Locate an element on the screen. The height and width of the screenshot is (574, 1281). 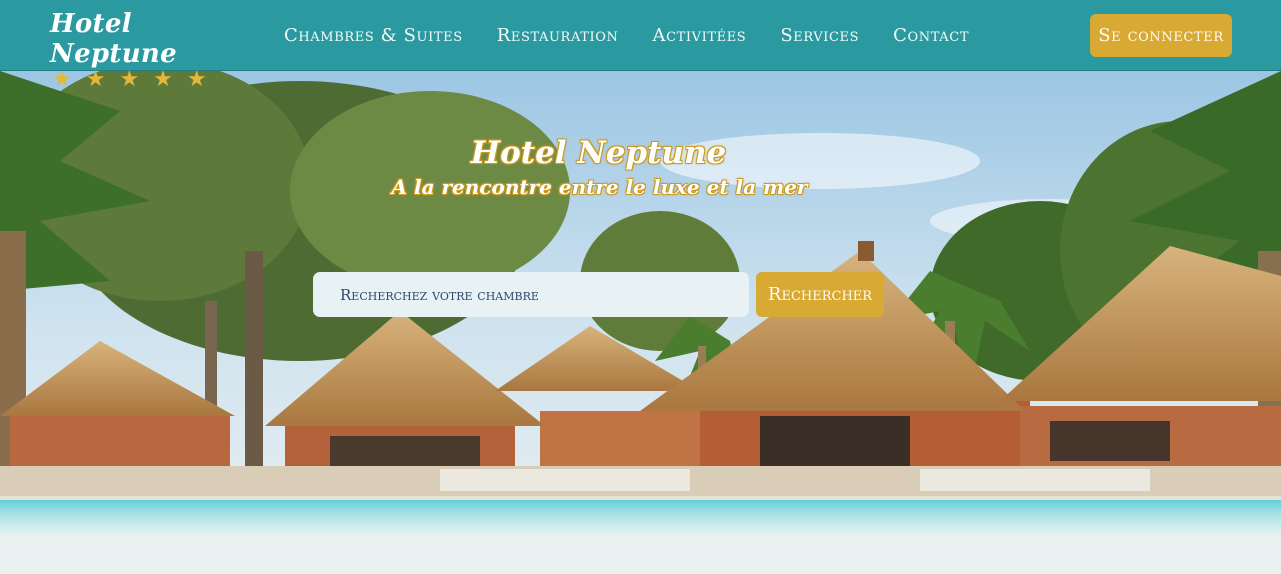
hero-title: Hotel Neptune is located at coordinates (598, 153).